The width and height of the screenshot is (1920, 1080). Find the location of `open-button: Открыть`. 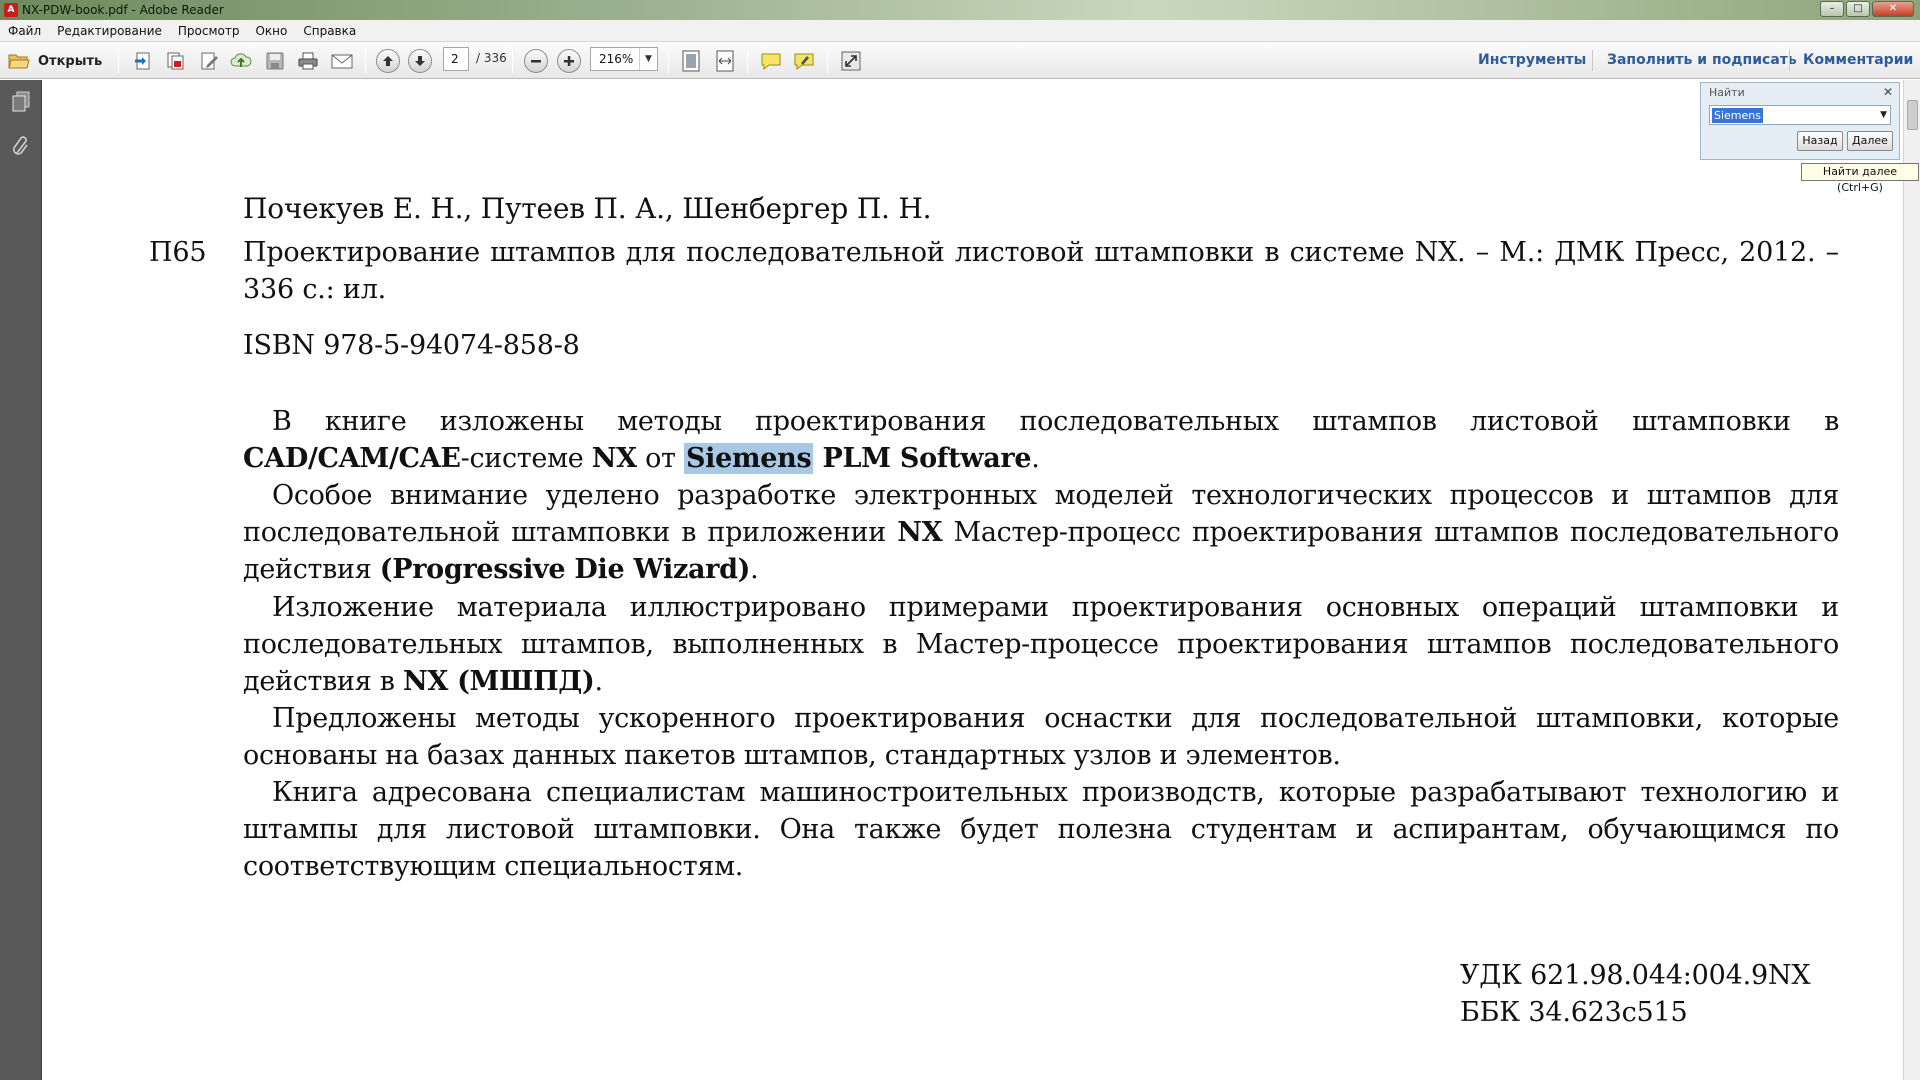

open-button: Открыть is located at coordinates (58, 61).